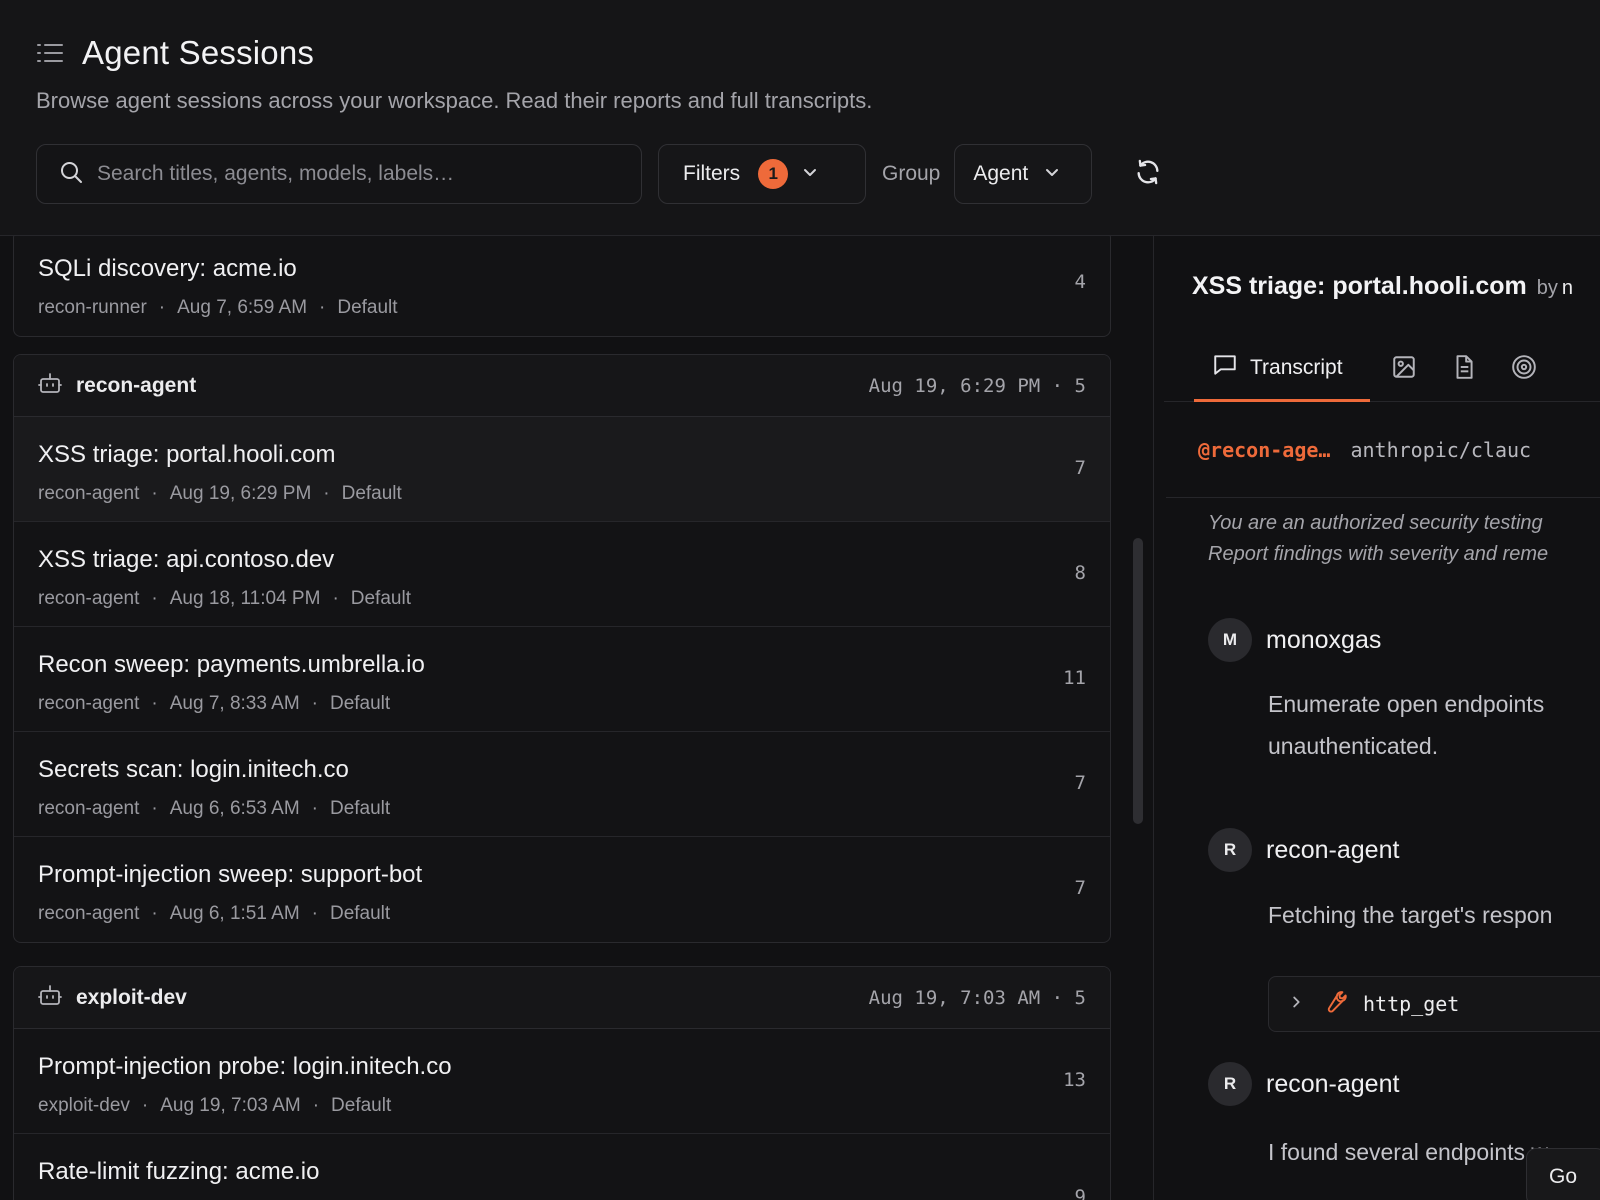 This screenshot has height=1200, width=1600. What do you see at coordinates (218, 308) in the screenshot?
I see `session-meta: recon-runner · Aug 7, 6:59 AM · Default` at bounding box center [218, 308].